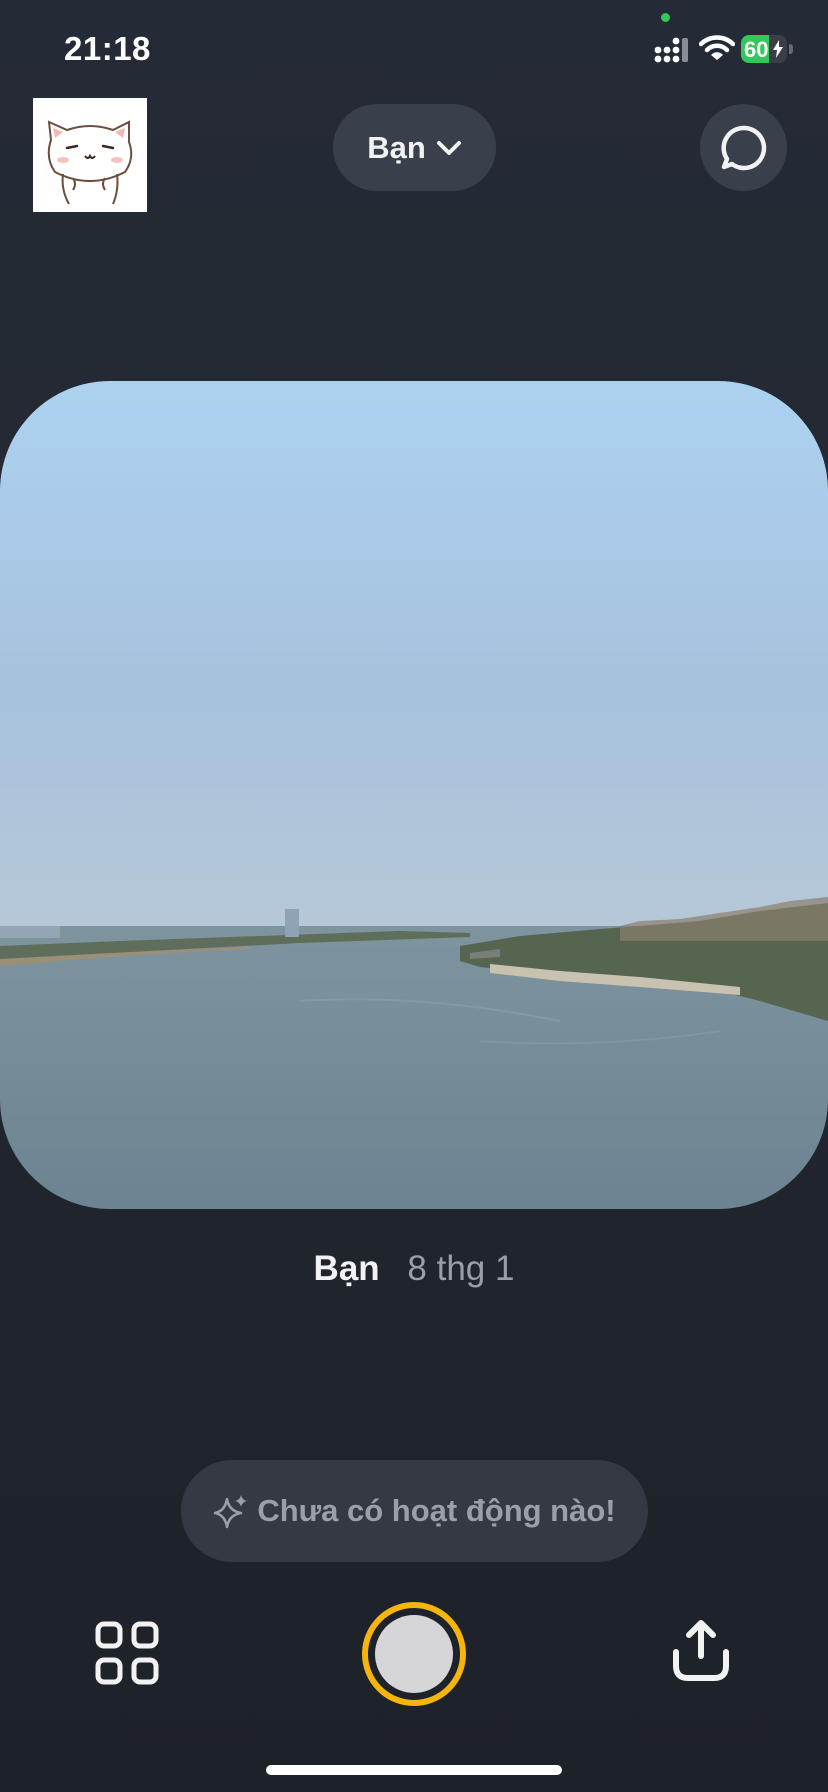  What do you see at coordinates (414, 1770) in the screenshot?
I see `home-indicator` at bounding box center [414, 1770].